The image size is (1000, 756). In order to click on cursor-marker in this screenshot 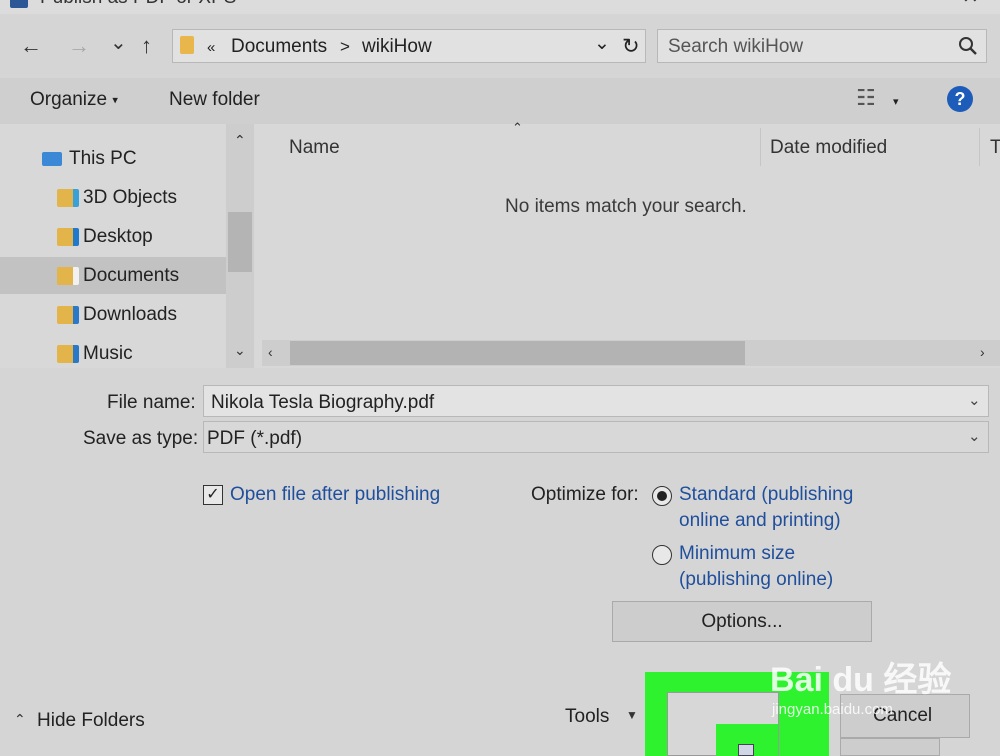, I will do `click(746, 750)`.